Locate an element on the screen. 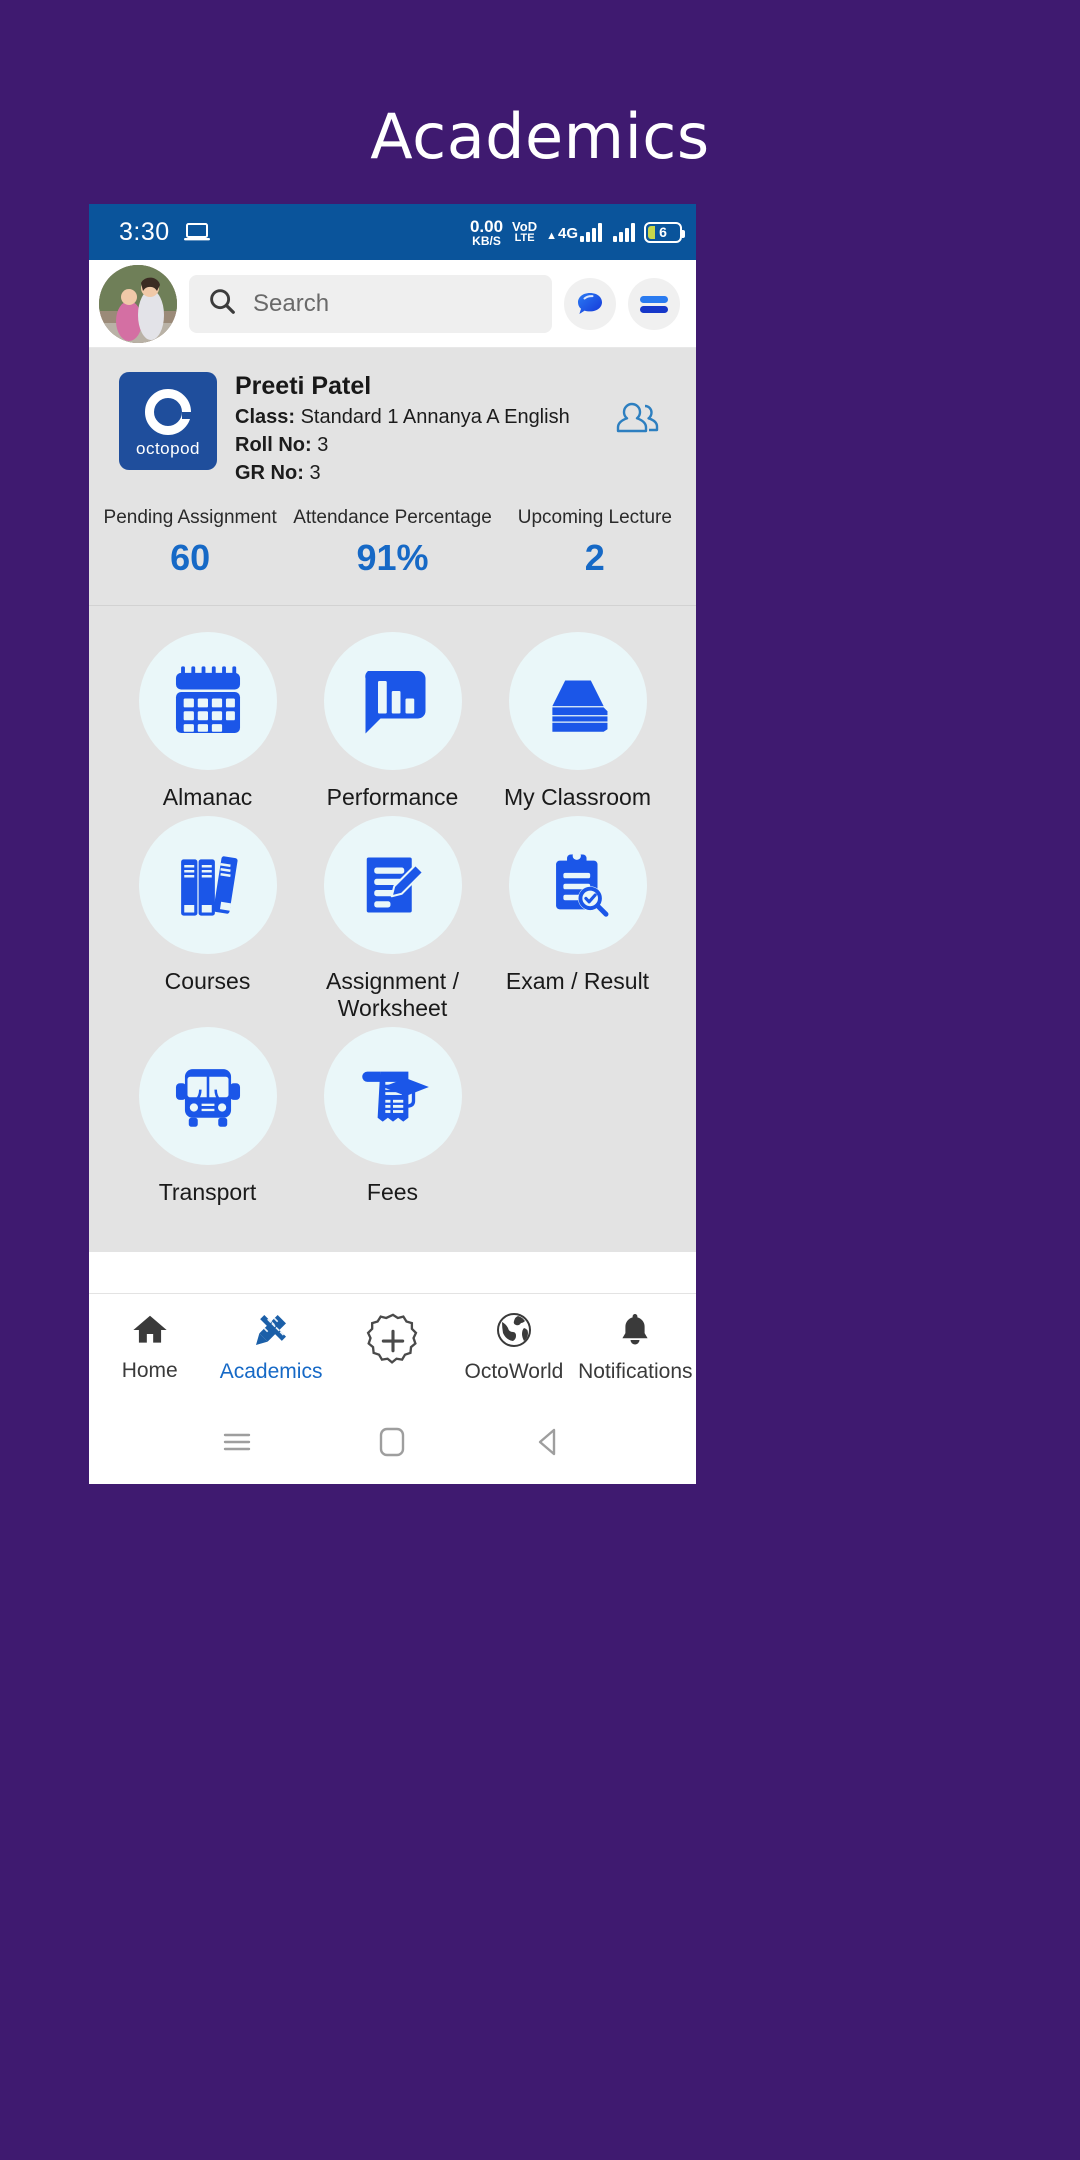 The height and width of the screenshot is (2160, 1080). data-rate-indicator: 0.00 KB/S is located at coordinates (486, 232).